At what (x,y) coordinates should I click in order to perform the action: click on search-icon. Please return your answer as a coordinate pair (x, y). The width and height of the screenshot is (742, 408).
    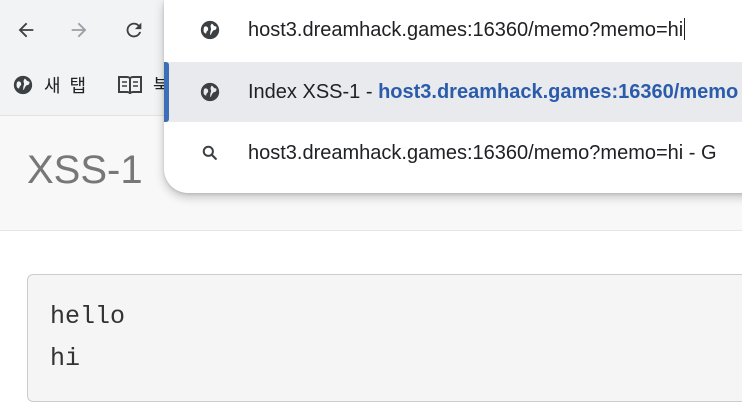
    Looking at the image, I should click on (210, 153).